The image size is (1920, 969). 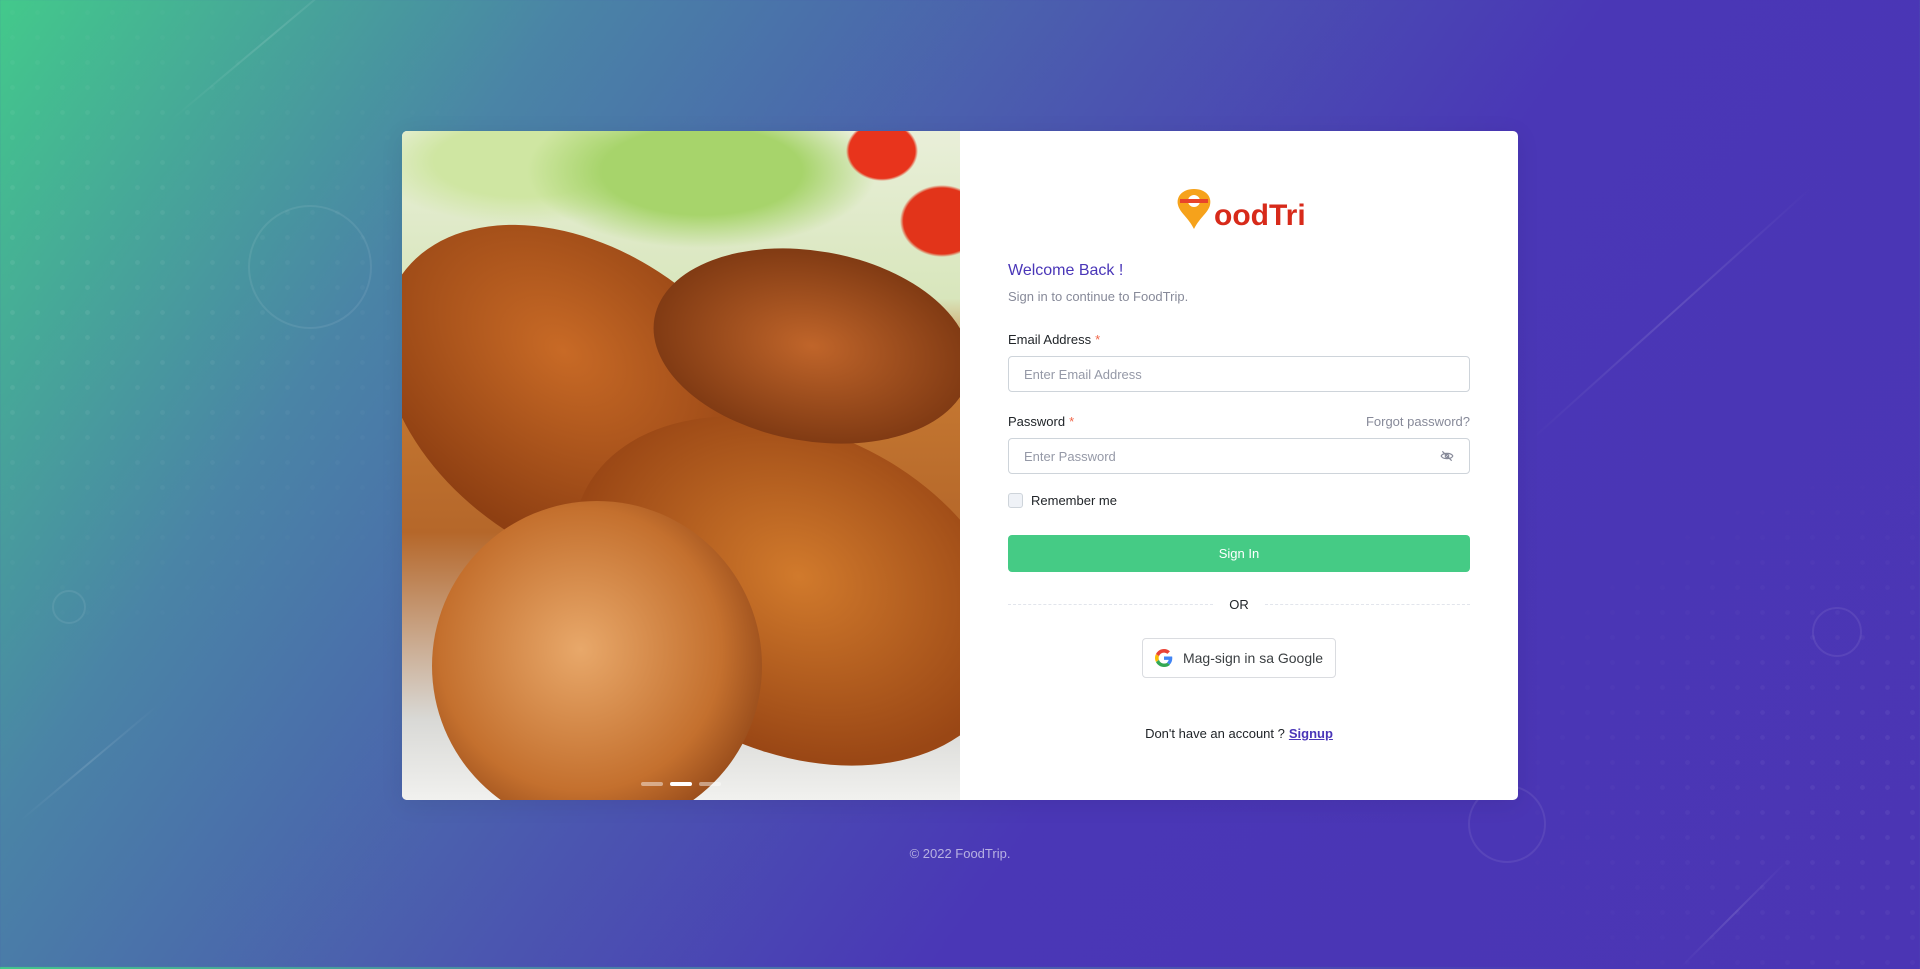 I want to click on foodtrip-logo: oodTrip, so click(x=1239, y=210).